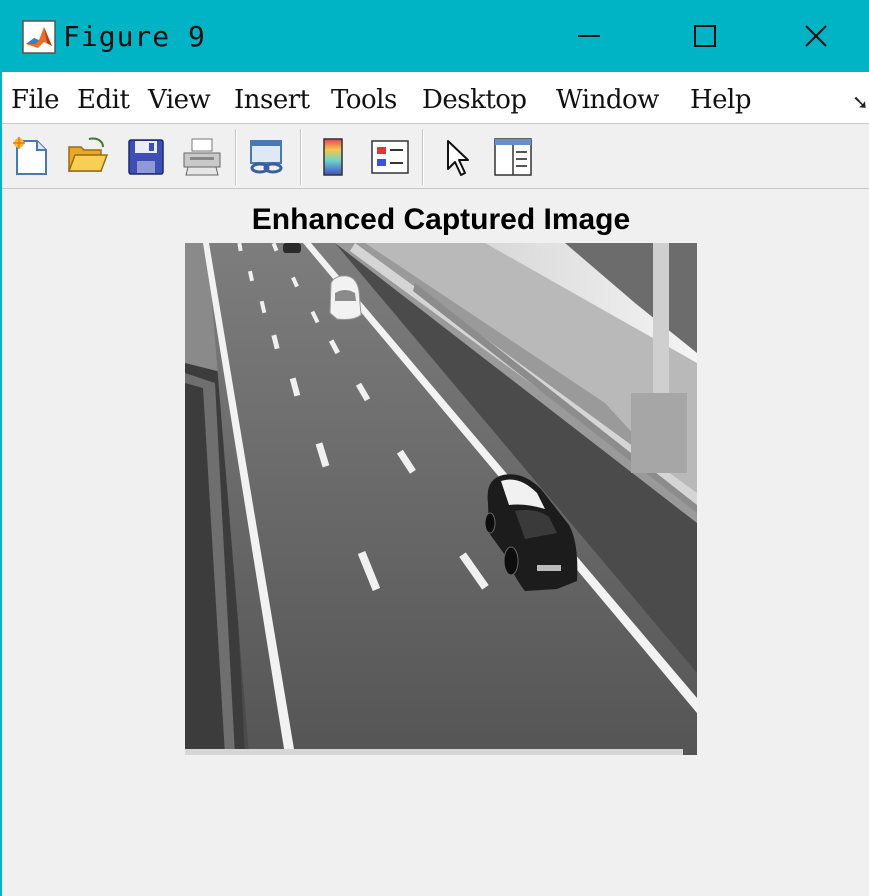  Describe the element at coordinates (272, 100) in the screenshot. I see `menu-insert: Insert` at that location.